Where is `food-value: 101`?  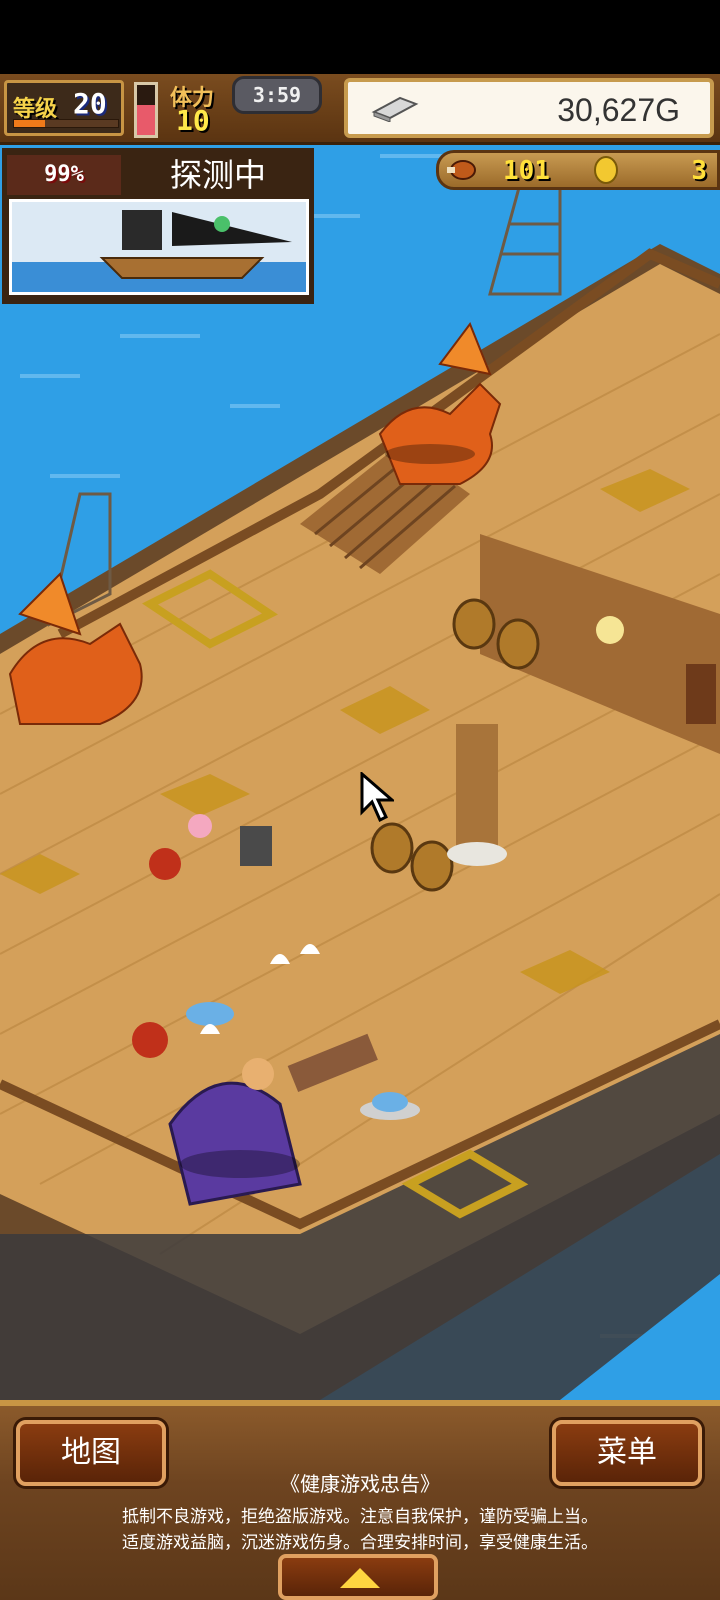
food-value: 101 is located at coordinates (526, 171).